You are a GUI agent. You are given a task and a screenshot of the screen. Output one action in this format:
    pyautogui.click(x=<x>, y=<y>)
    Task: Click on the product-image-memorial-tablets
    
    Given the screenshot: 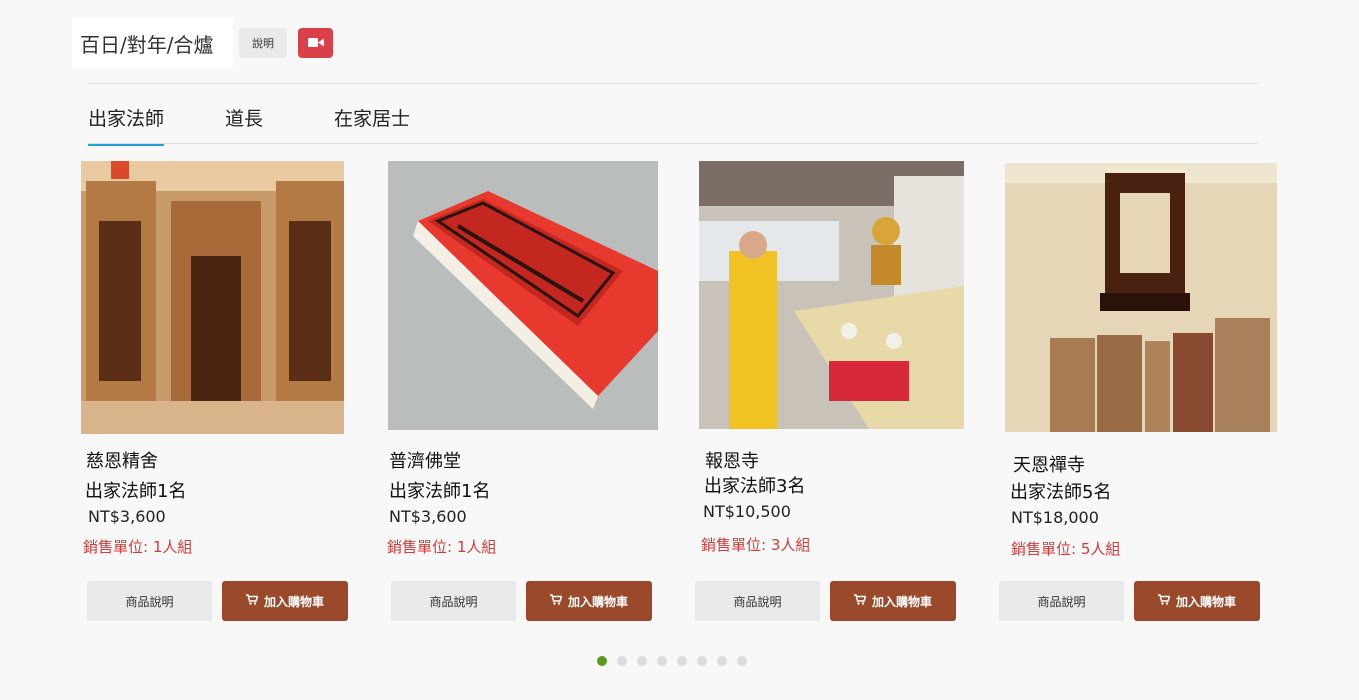 What is the action you would take?
    pyautogui.click(x=212, y=297)
    